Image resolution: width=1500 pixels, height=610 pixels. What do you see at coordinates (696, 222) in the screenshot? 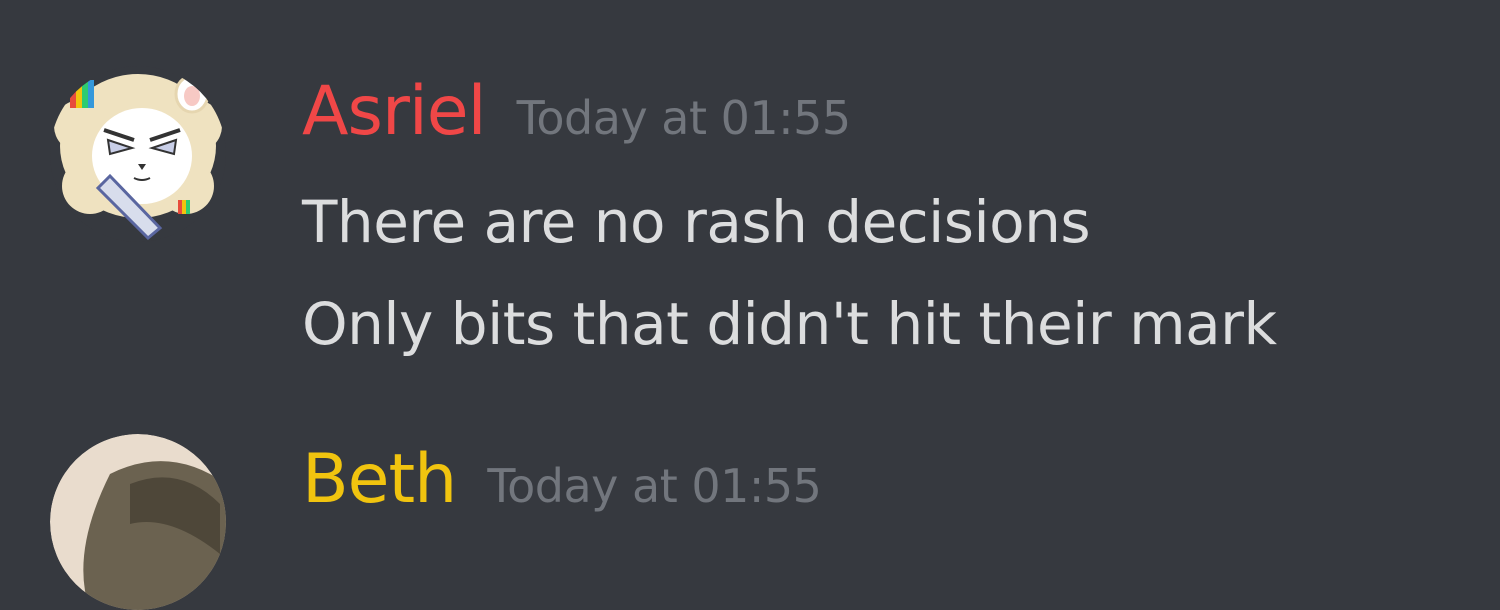
I see `message-line: There are no rash decisions` at bounding box center [696, 222].